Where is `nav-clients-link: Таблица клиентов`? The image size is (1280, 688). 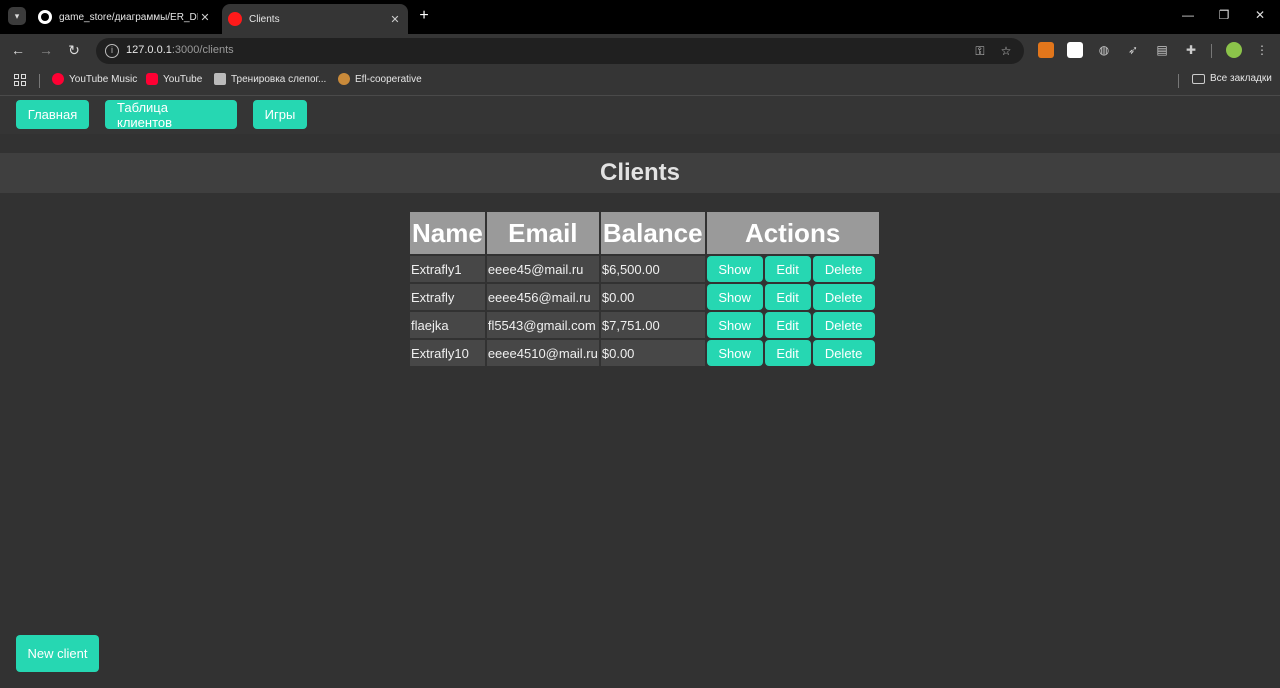
nav-clients-link: Таблица клиентов is located at coordinates (171, 115).